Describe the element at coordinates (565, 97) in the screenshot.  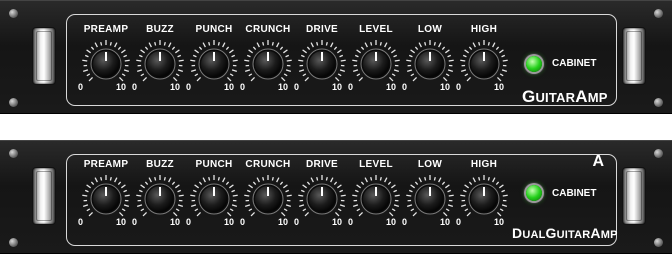
I see `brand-logo-guitar-amp: GUITARAMP` at that location.